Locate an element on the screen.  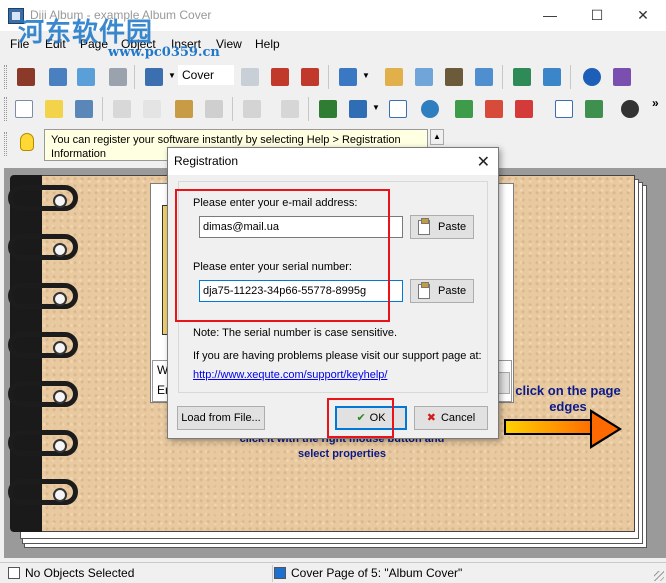
font-icon is located at coordinates (328, 109).